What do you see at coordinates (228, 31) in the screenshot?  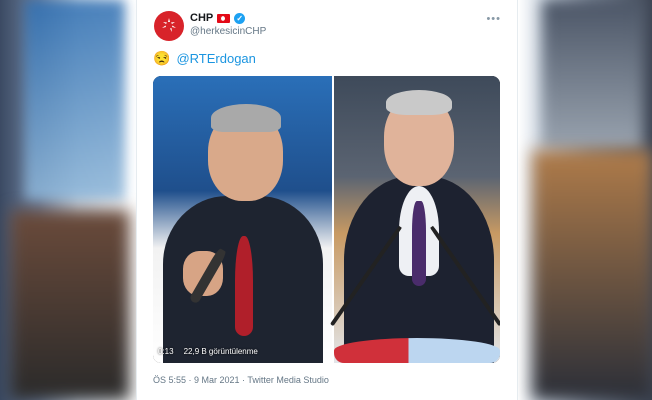 I see `author-handle: @herkesicinCHP` at bounding box center [228, 31].